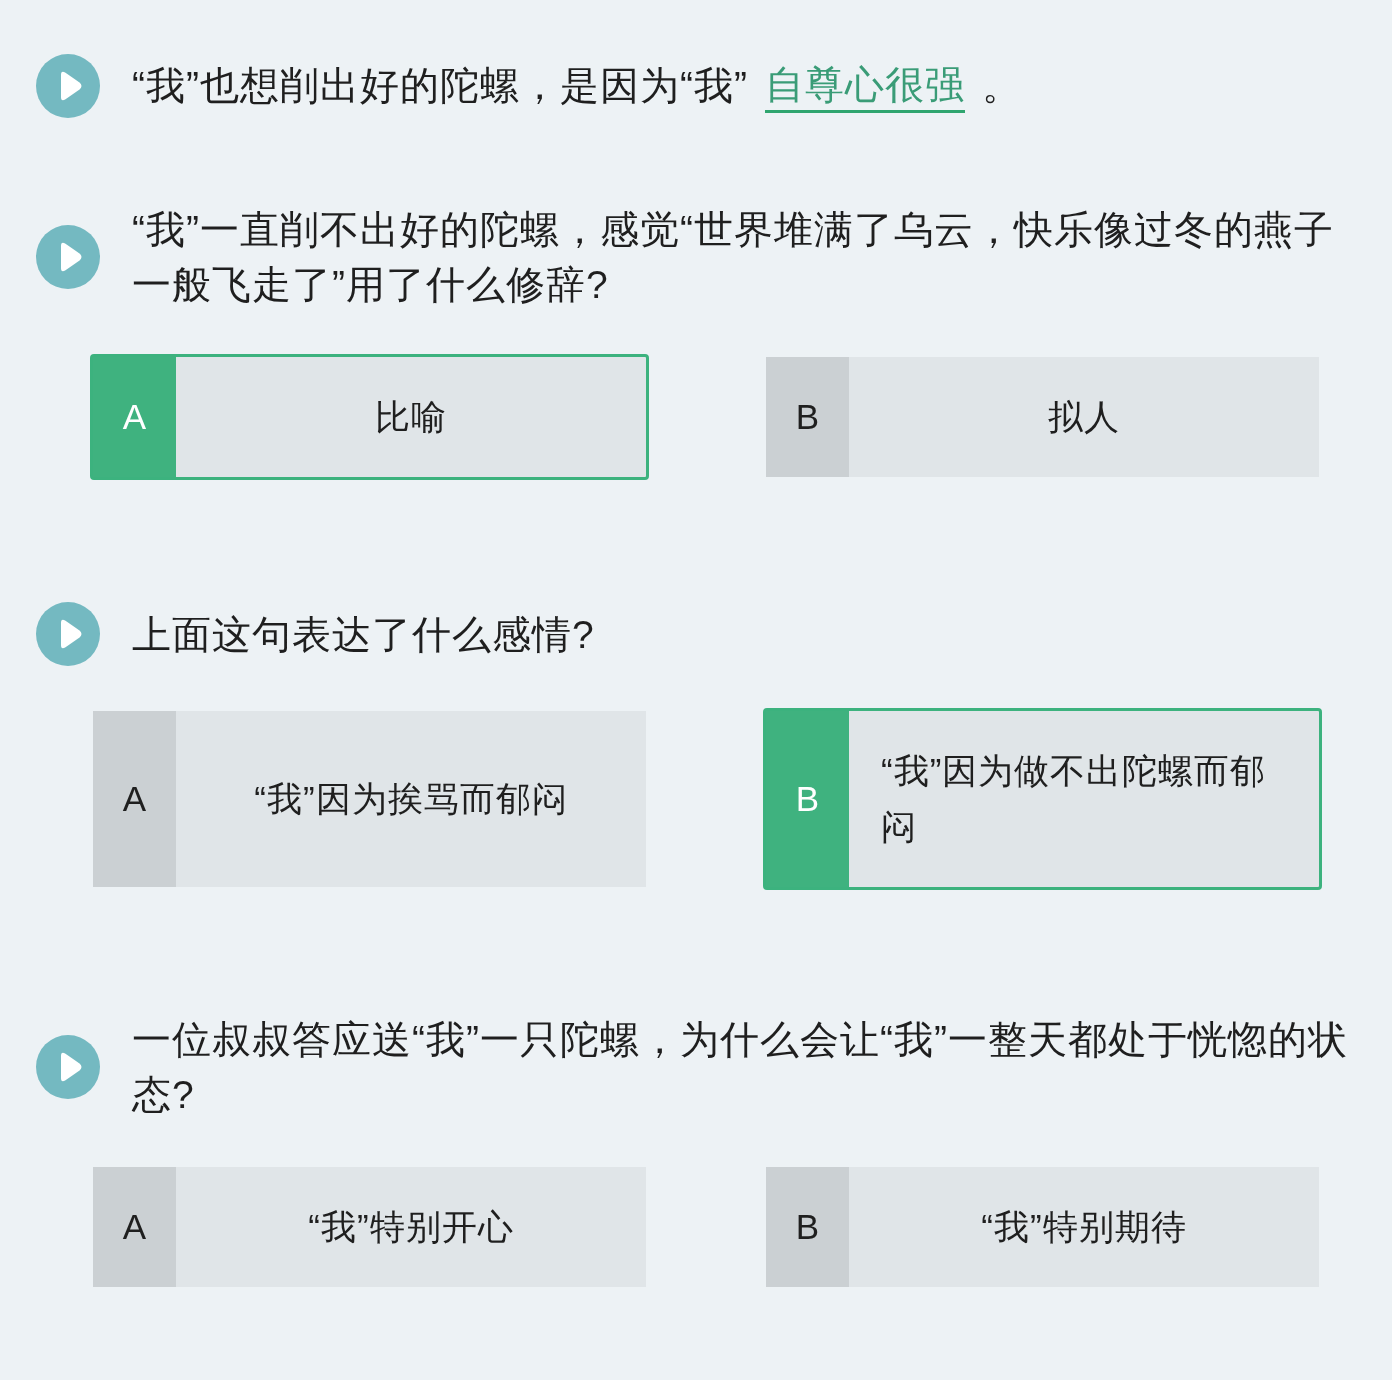 The image size is (1392, 1380). What do you see at coordinates (740, 1067) in the screenshot?
I see `question-text: 一位叔叔答应送“我”一只陀螺，为什么会让“我”一整天都处于恍惚的状态?` at bounding box center [740, 1067].